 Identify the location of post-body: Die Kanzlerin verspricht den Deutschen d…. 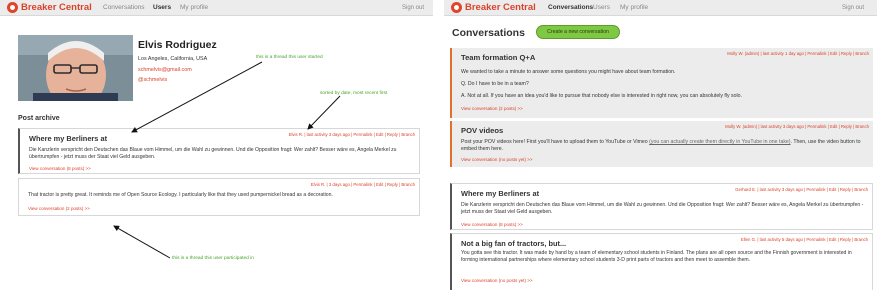
(213, 153).